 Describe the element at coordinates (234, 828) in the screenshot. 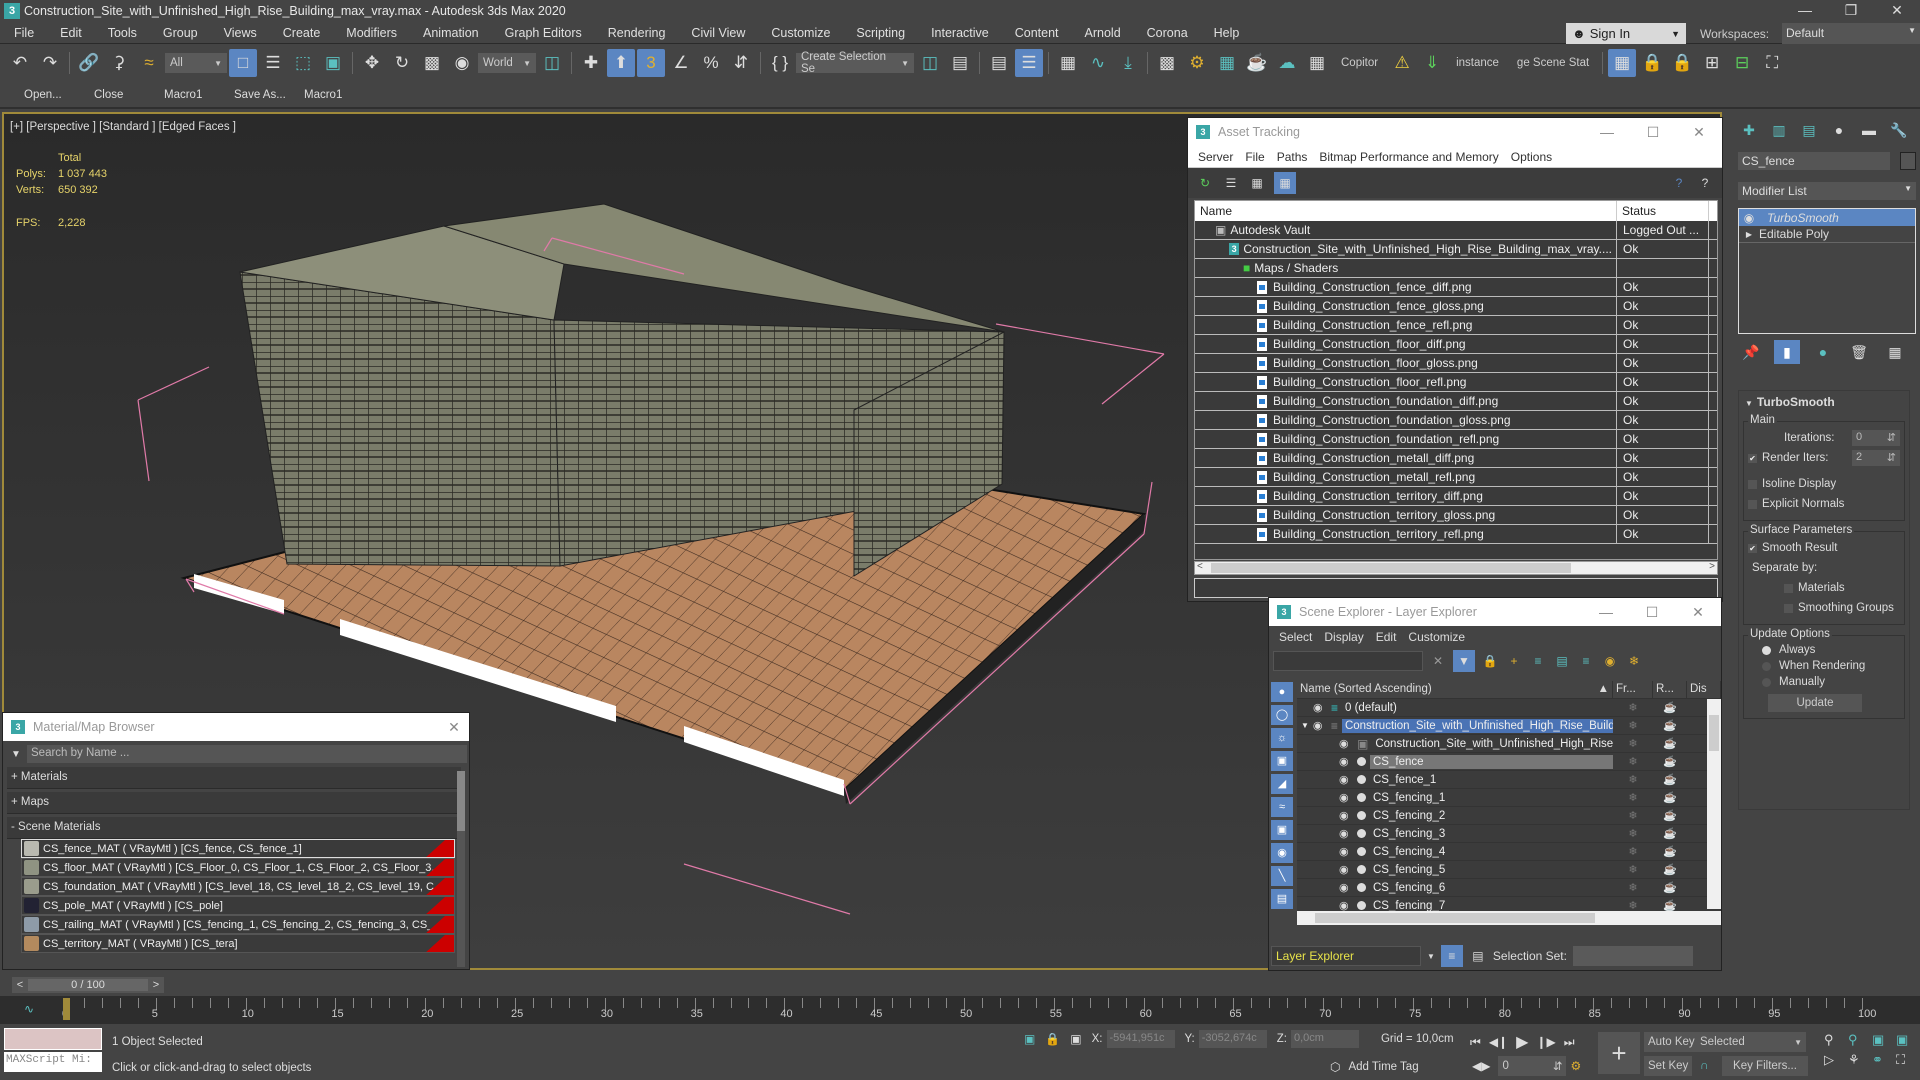

I see `material-section-header: - Scene Materials` at that location.